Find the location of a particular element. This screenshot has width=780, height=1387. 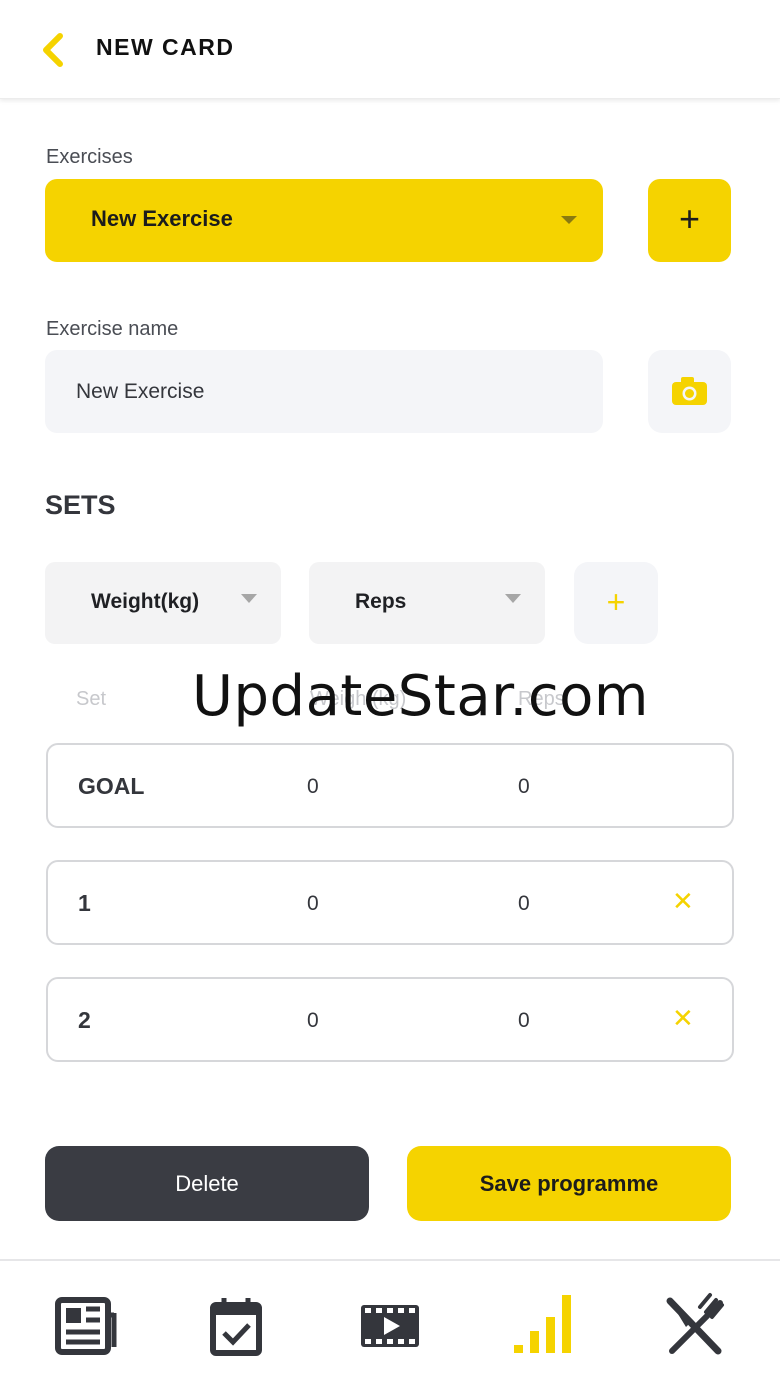

weight-column-selector: Weight(kg) is located at coordinates (163, 603).